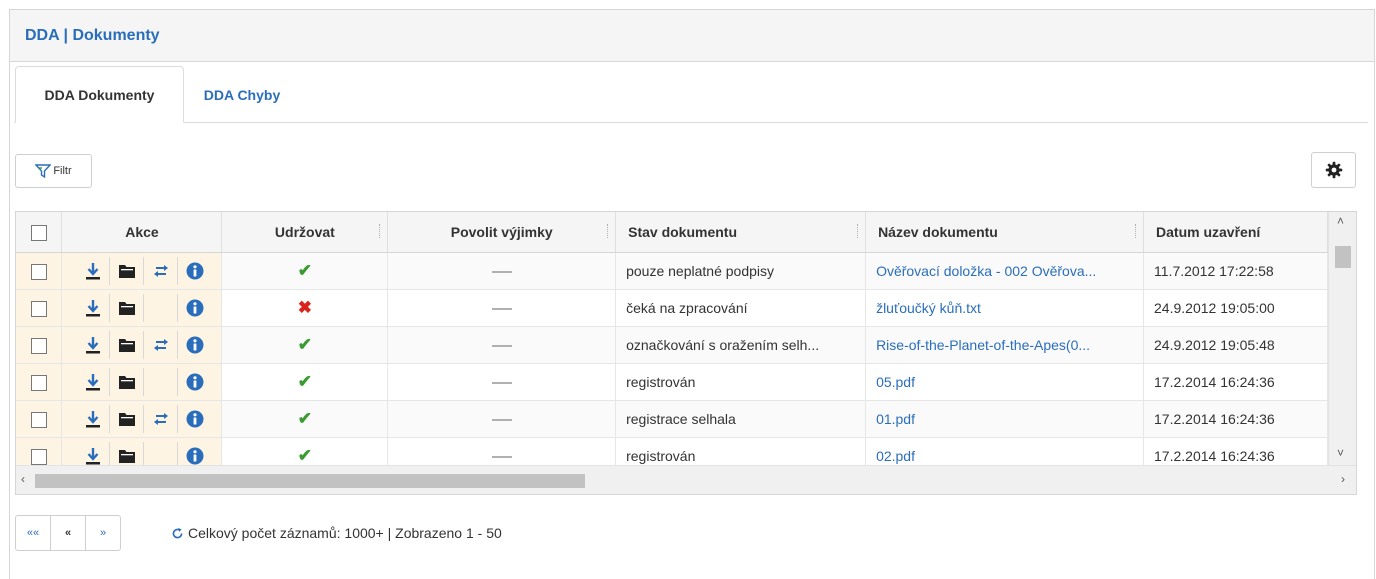  I want to click on column-header-nazev-label: Název dokumentu, so click(938, 232).